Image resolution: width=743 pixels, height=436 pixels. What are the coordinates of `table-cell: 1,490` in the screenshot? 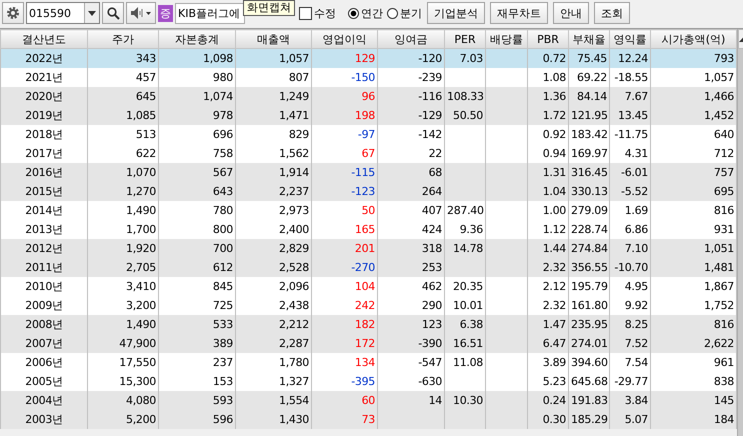 It's located at (141, 210).